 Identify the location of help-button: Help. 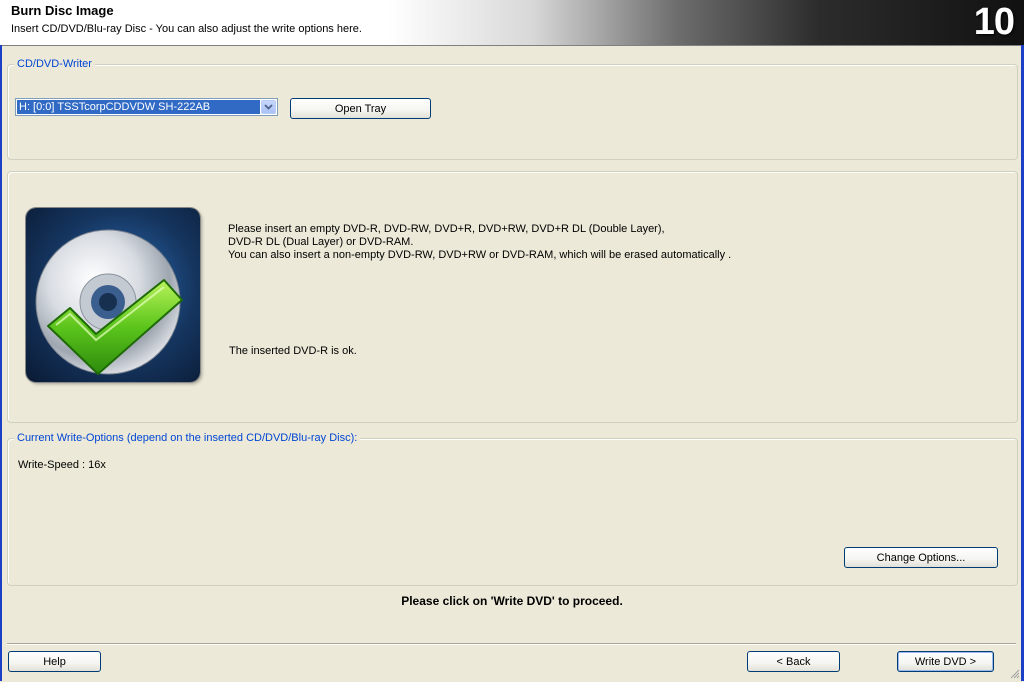
(54, 661).